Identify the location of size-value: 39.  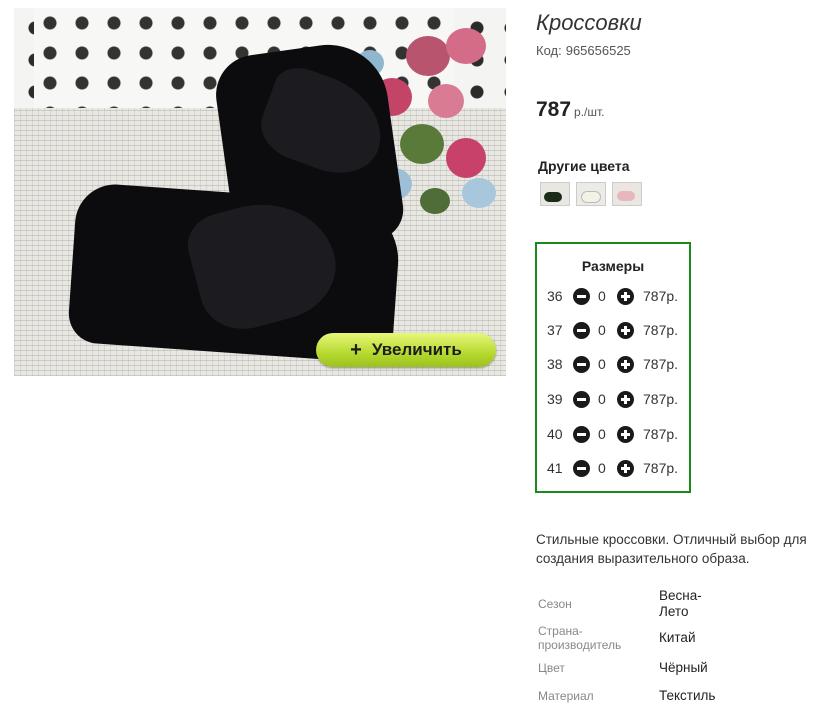
(555, 399).